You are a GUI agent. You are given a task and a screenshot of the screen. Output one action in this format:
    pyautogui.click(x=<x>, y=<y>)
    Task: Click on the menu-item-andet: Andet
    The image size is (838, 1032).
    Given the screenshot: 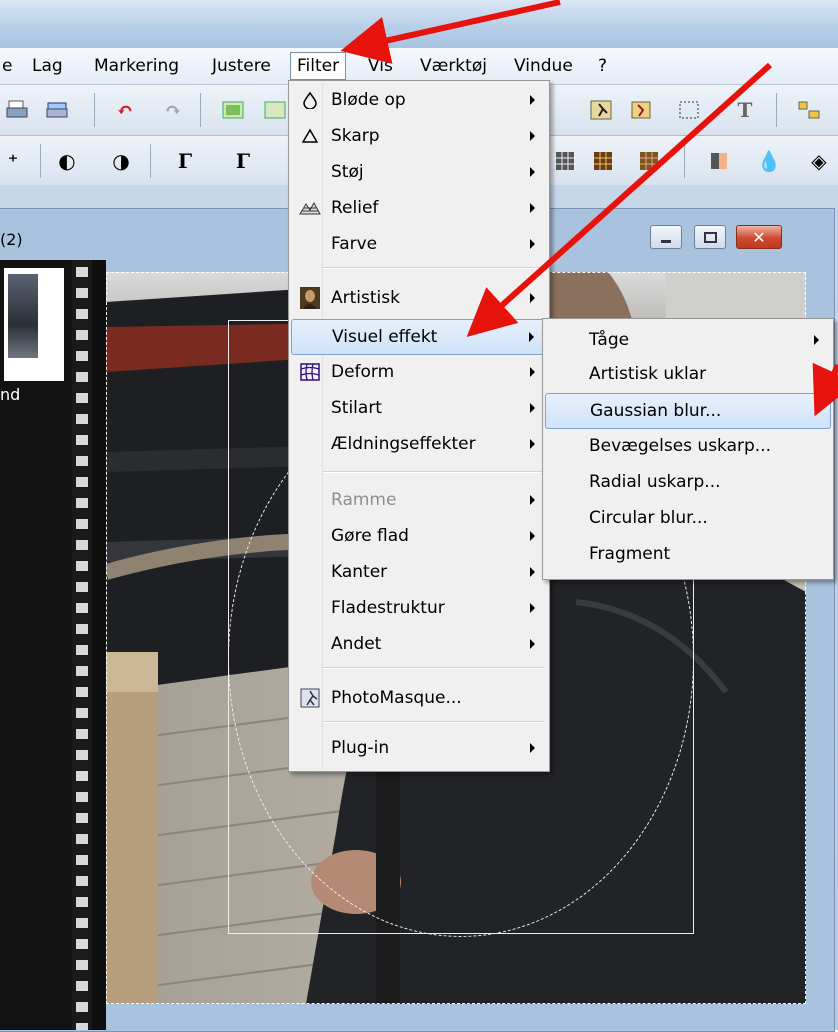 What is the action you would take?
    pyautogui.click(x=419, y=644)
    